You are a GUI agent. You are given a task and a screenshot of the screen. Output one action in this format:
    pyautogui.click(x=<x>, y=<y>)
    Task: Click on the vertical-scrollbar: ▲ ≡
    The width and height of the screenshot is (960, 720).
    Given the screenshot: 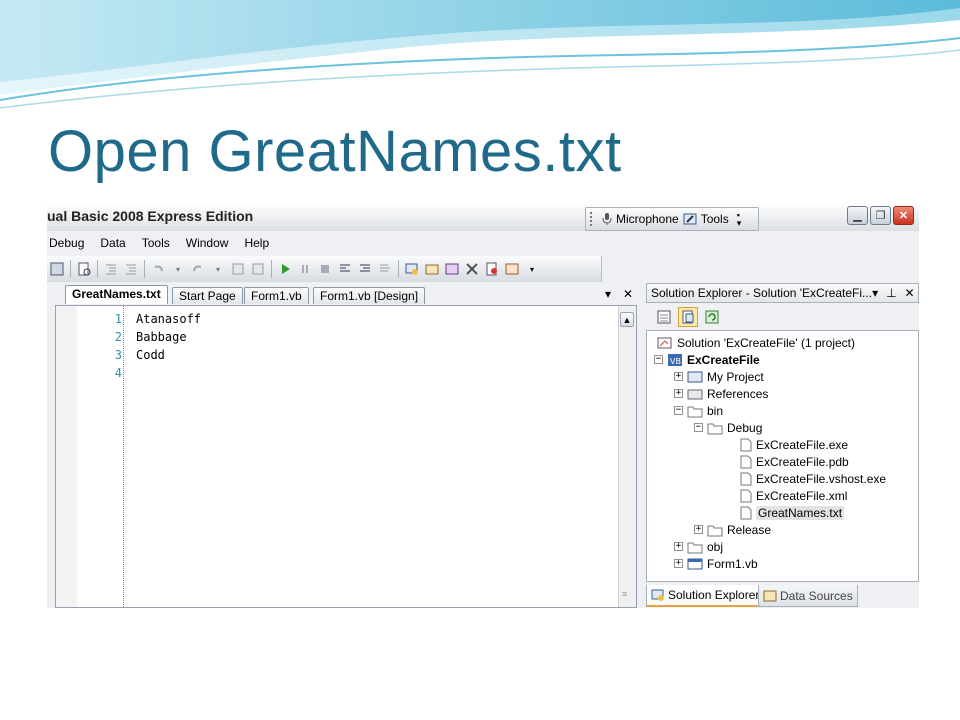 What is the action you would take?
    pyautogui.click(x=627, y=456)
    